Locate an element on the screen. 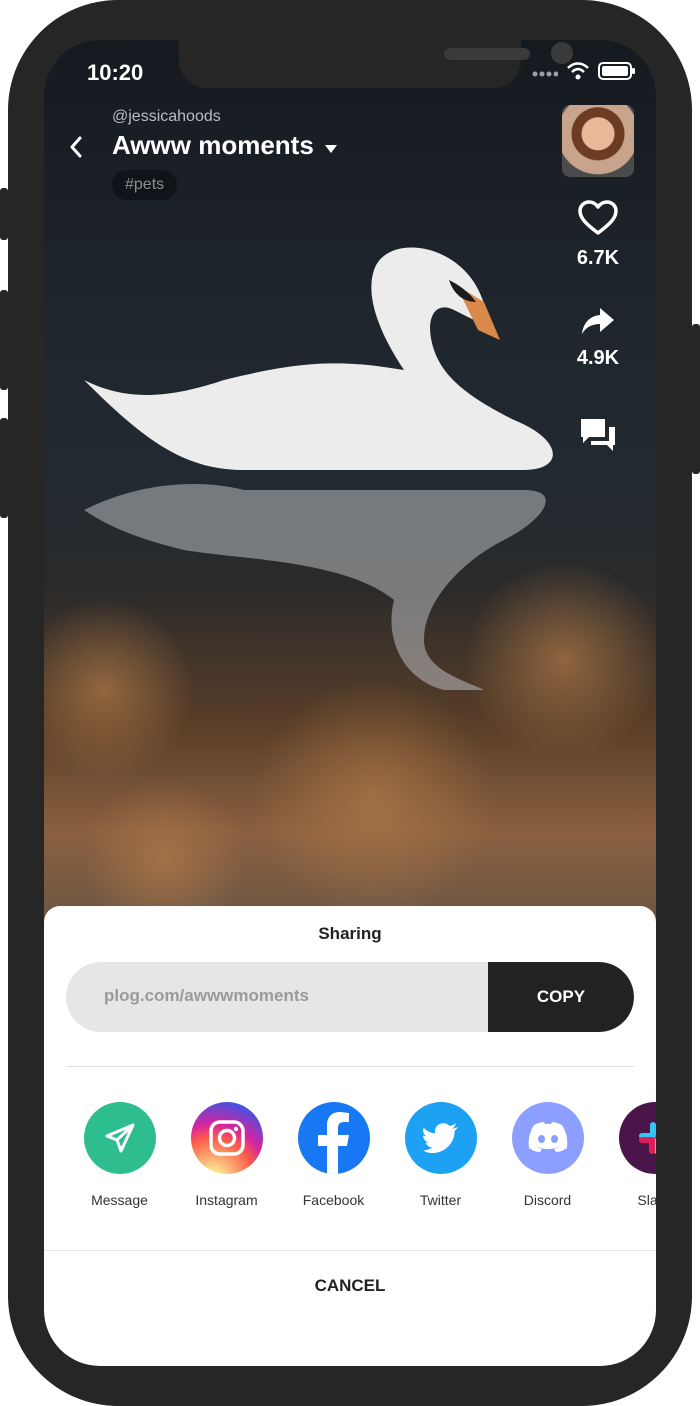 The image size is (700, 1406). back-button is located at coordinates (76, 149).